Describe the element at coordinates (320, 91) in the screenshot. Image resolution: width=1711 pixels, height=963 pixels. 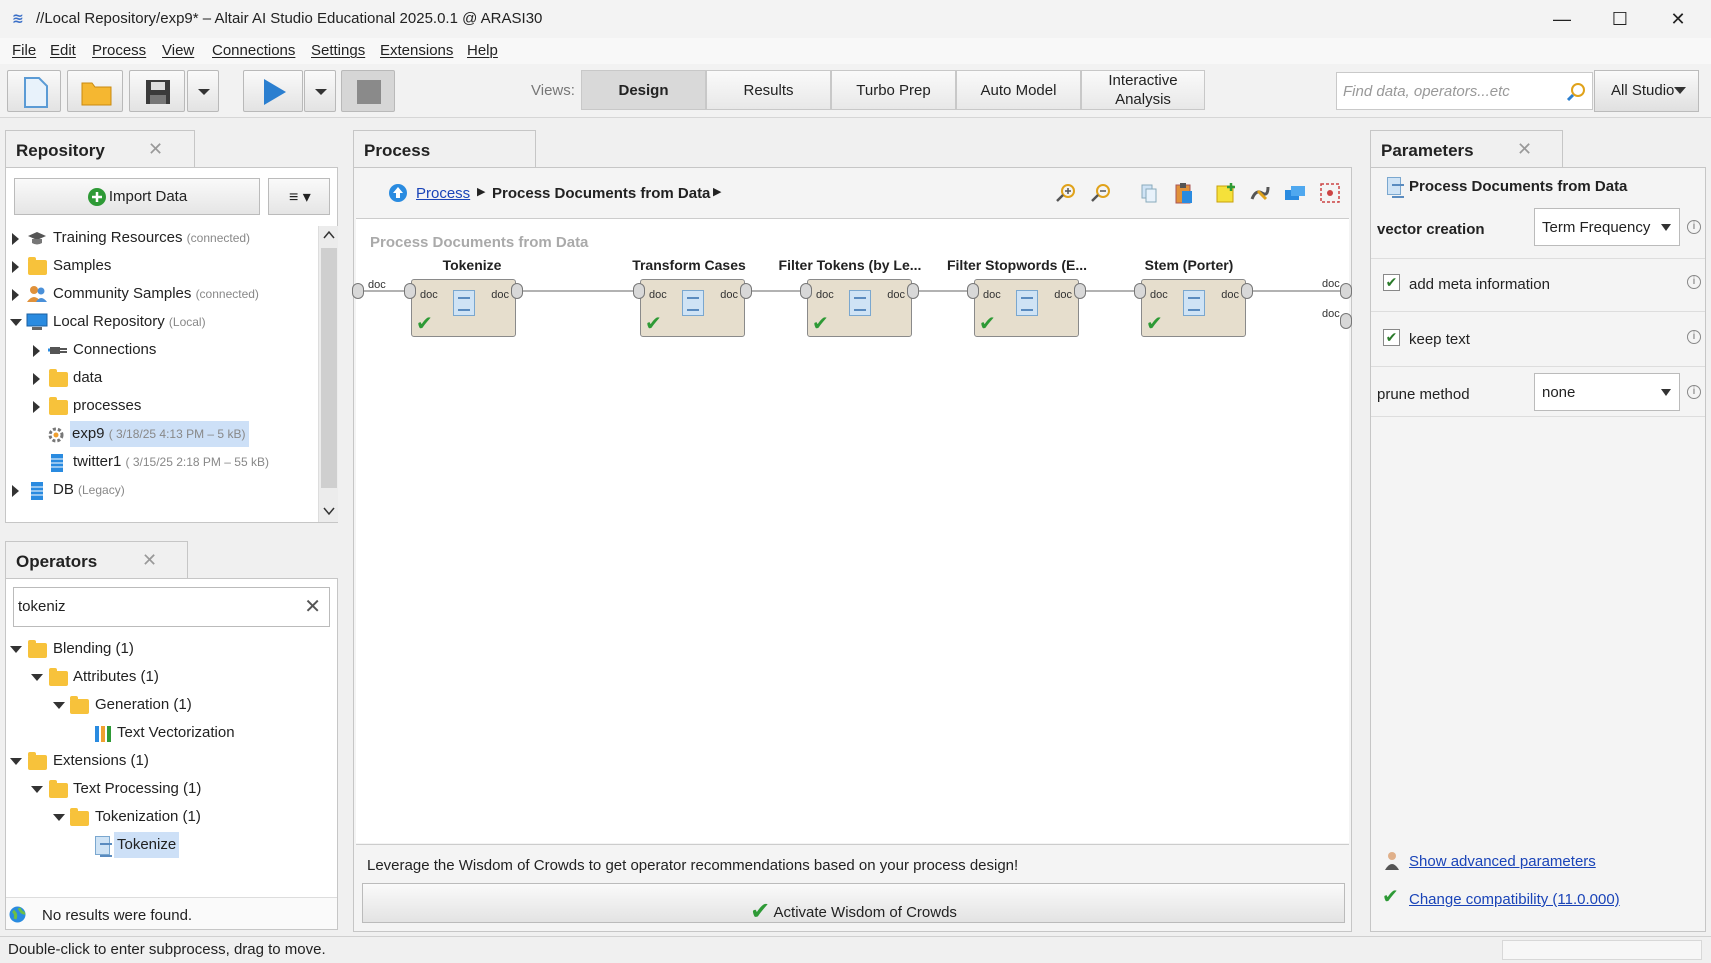
I see `run-options-button` at that location.